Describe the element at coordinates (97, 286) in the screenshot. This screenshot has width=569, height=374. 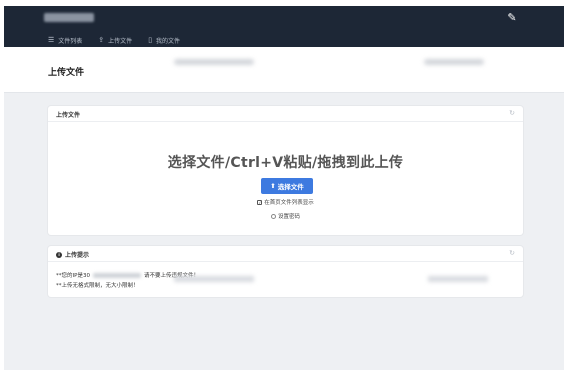
I see `tip-format-line: **上传无格式限制，无大小限制！` at that location.